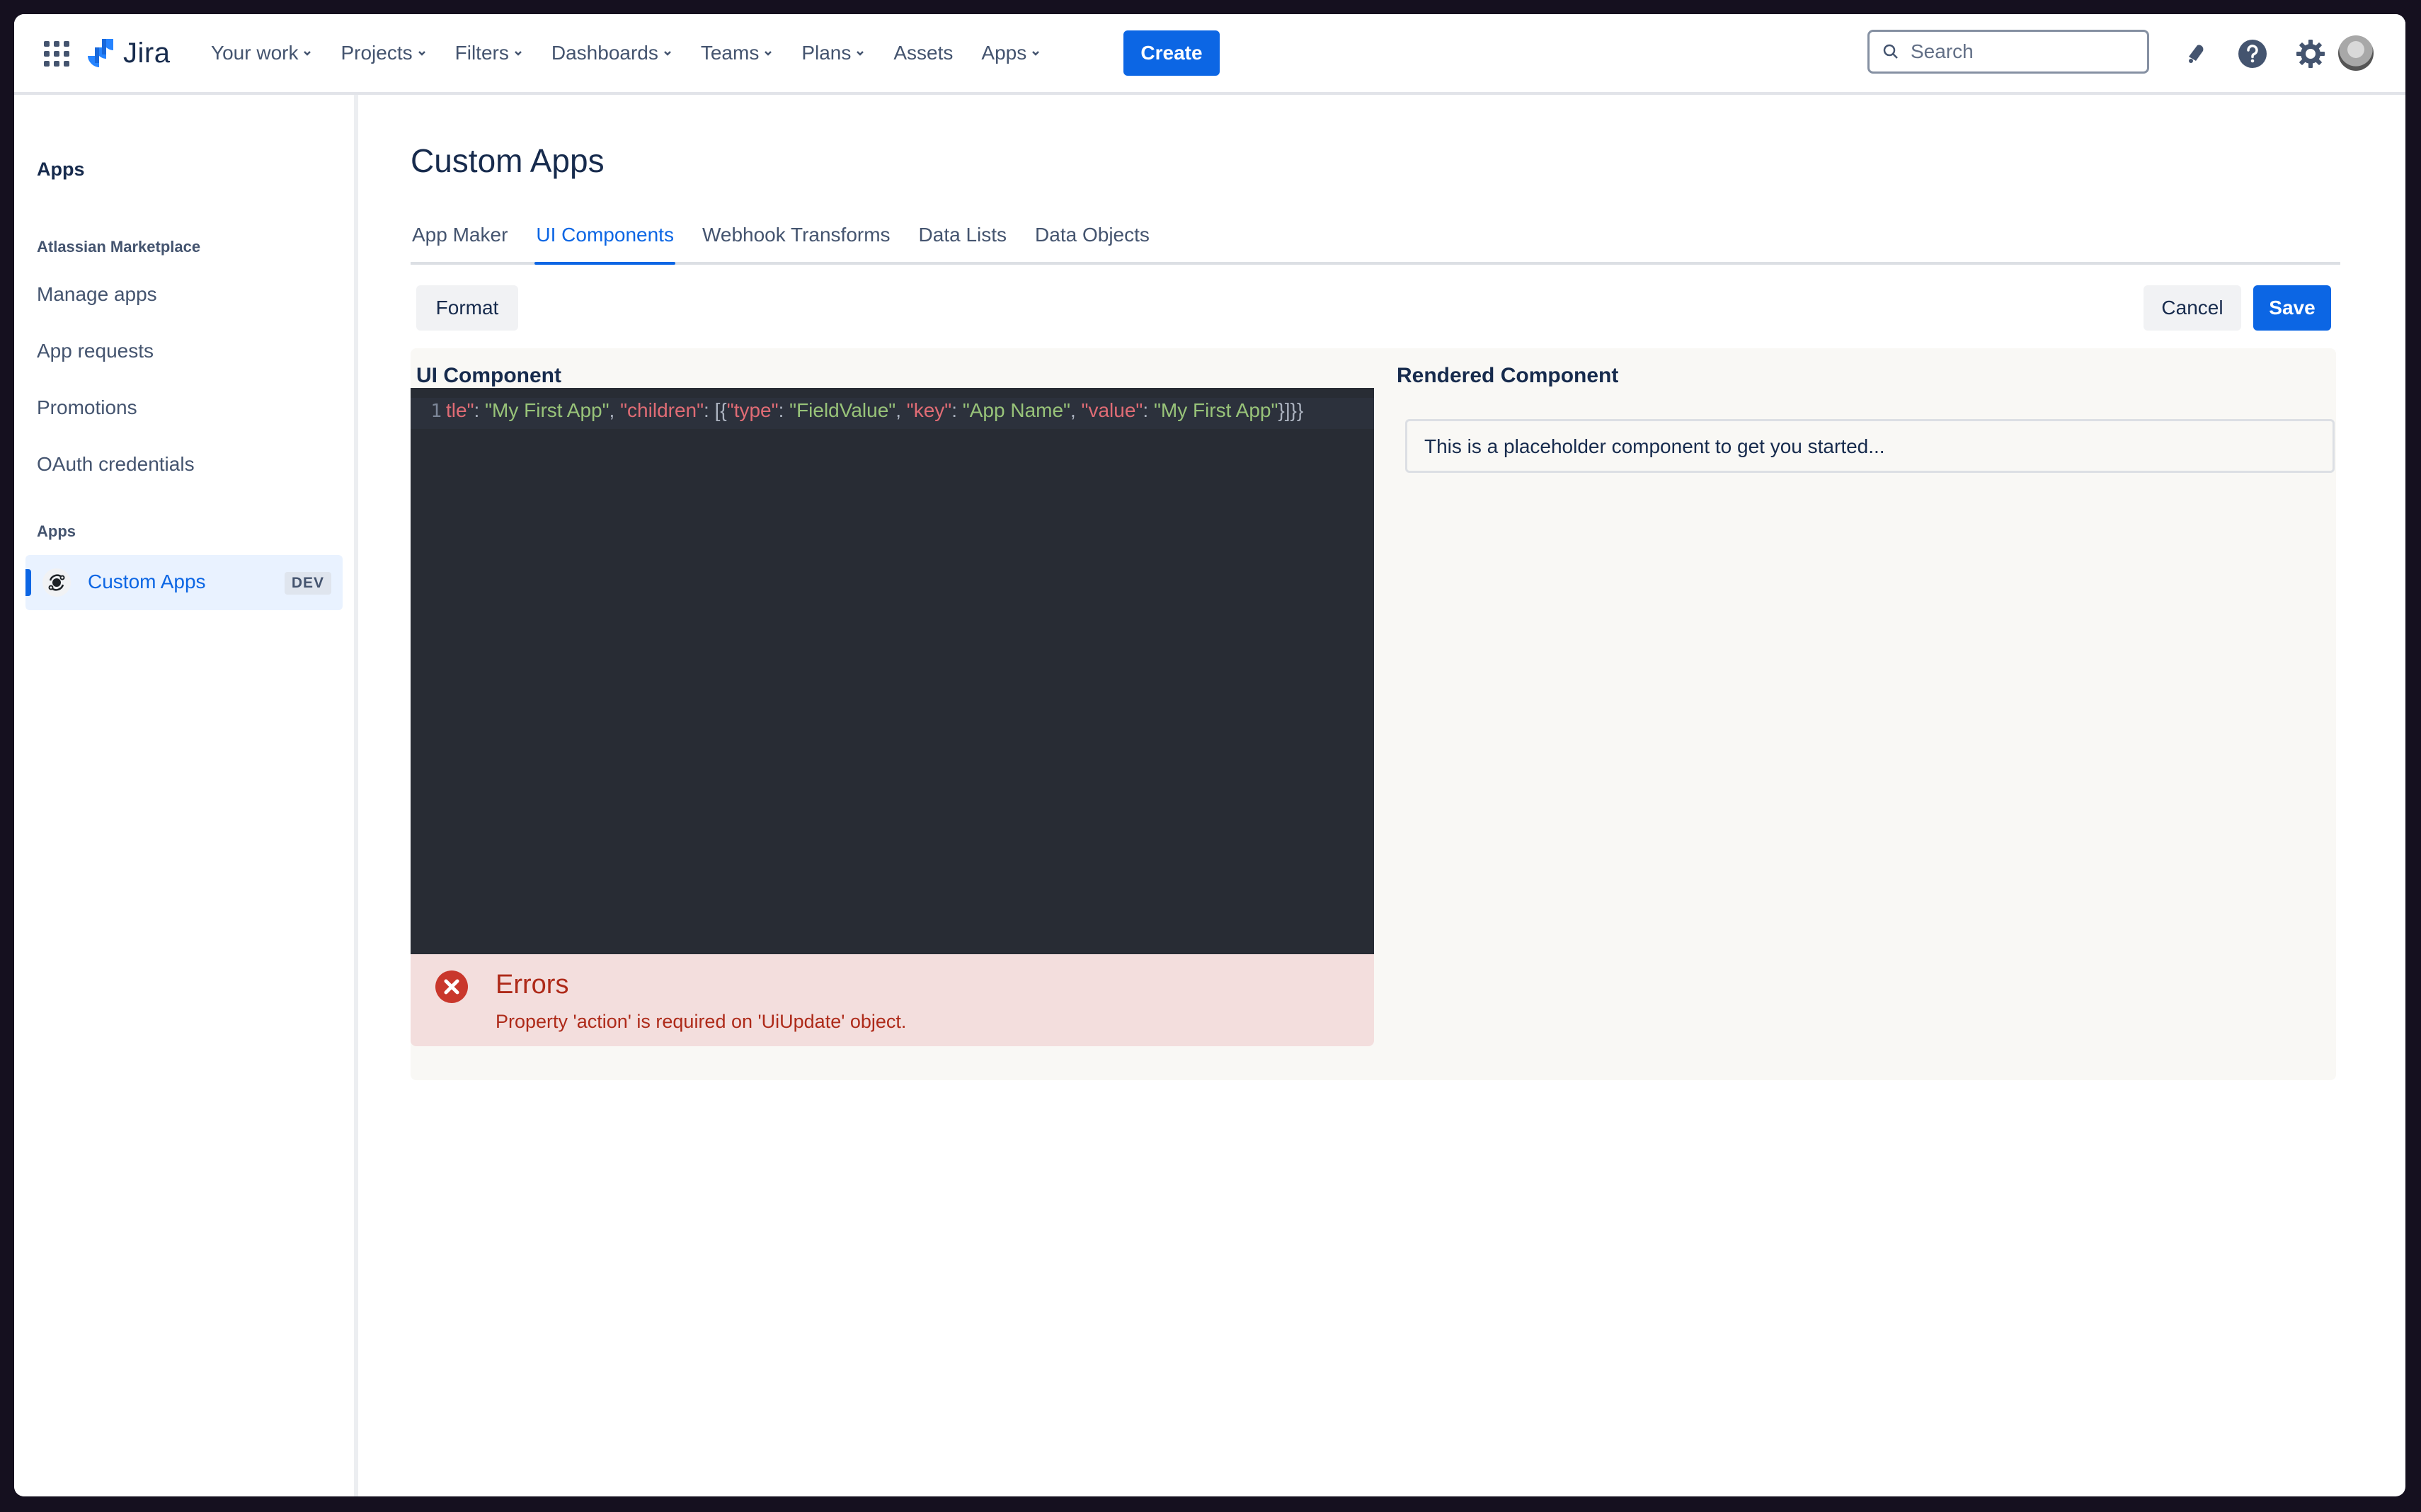  I want to click on search-icon, so click(1891, 51).